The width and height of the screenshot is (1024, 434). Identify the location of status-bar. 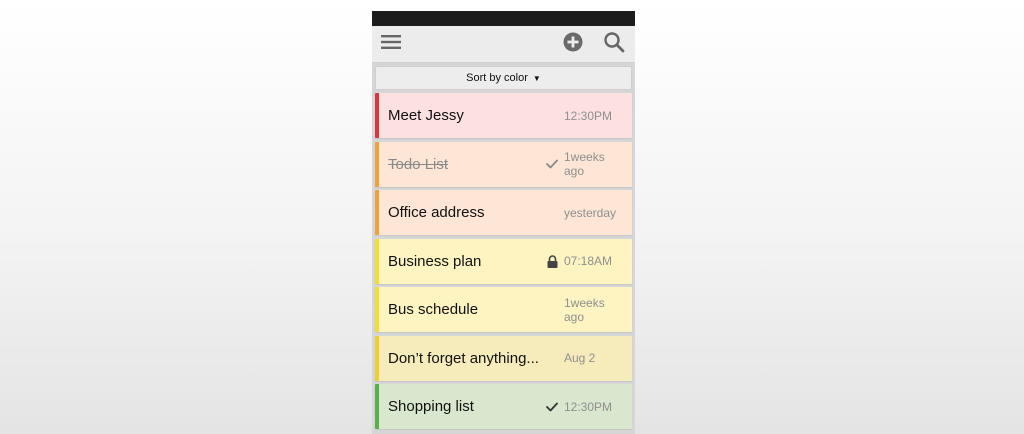
(503, 18).